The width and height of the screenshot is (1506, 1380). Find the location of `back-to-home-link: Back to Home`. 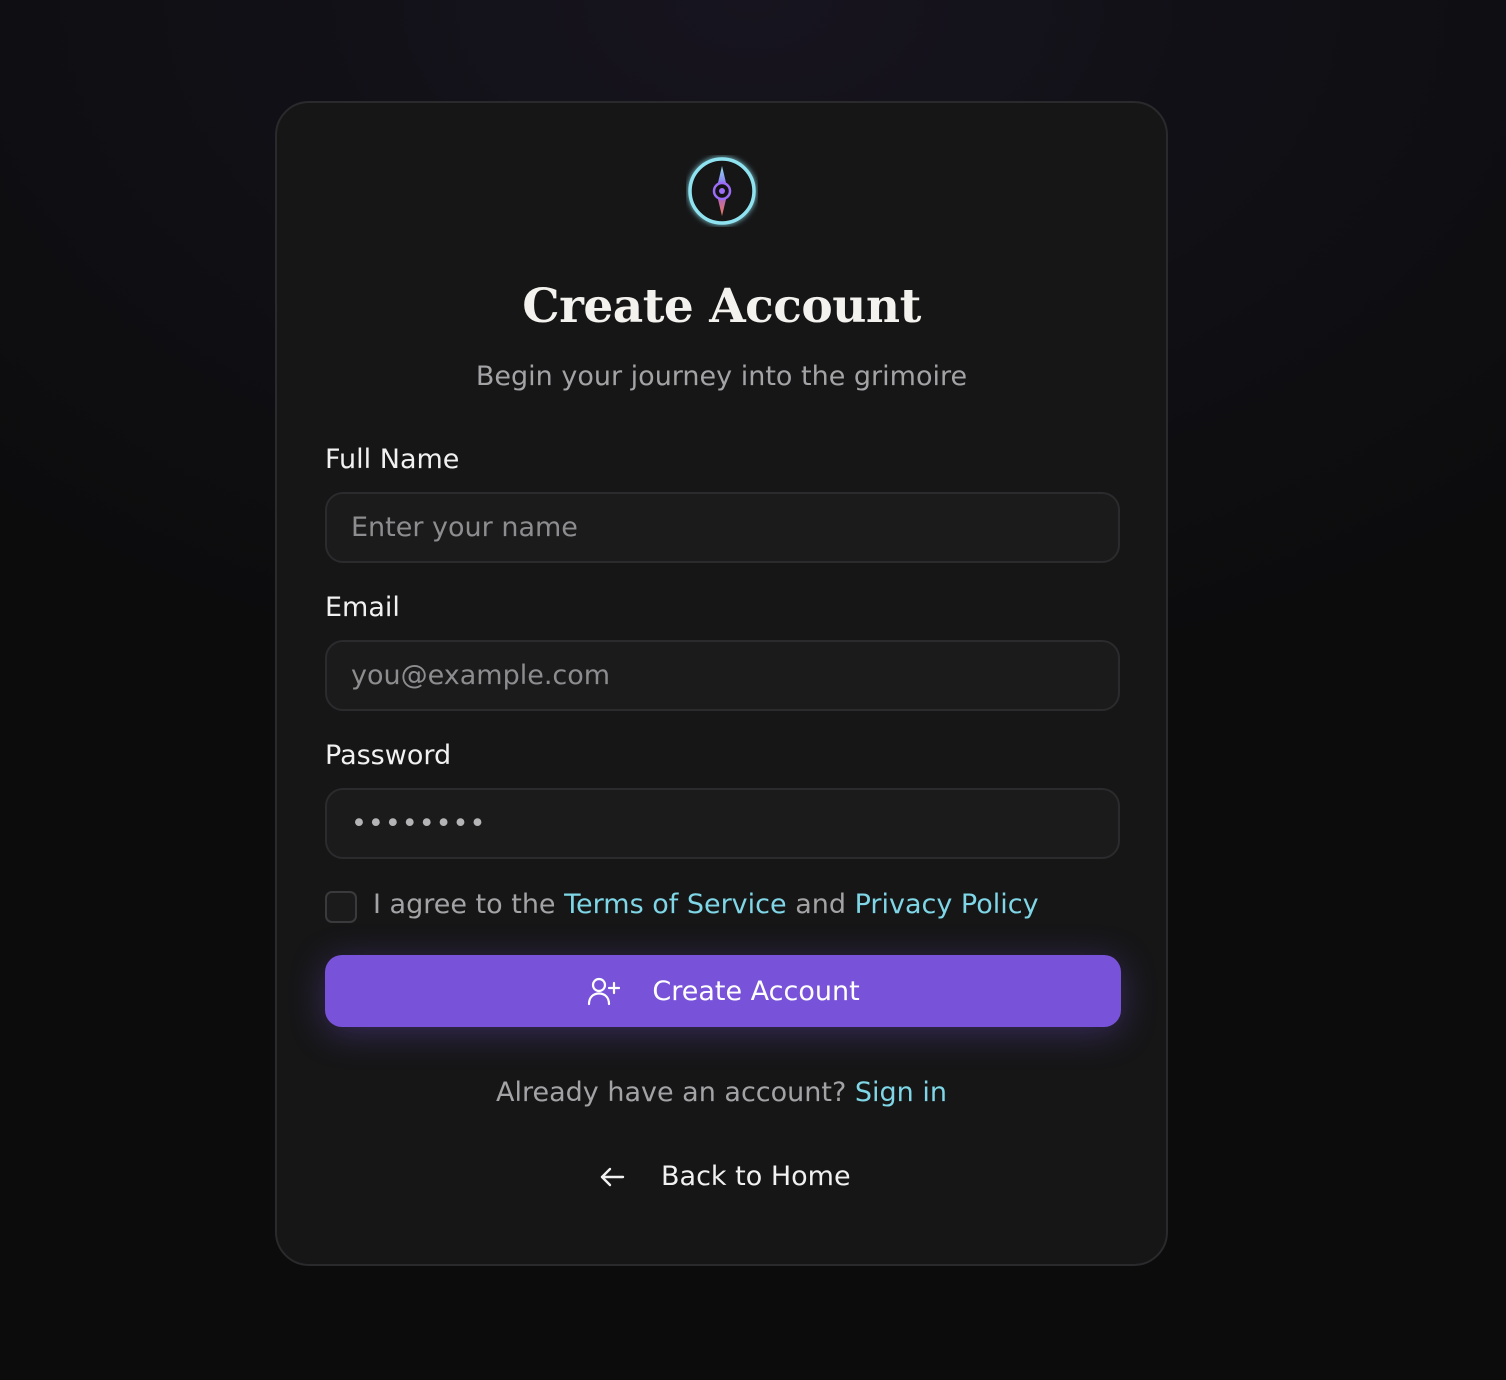

back-to-home-link: Back to Home is located at coordinates (724, 1176).